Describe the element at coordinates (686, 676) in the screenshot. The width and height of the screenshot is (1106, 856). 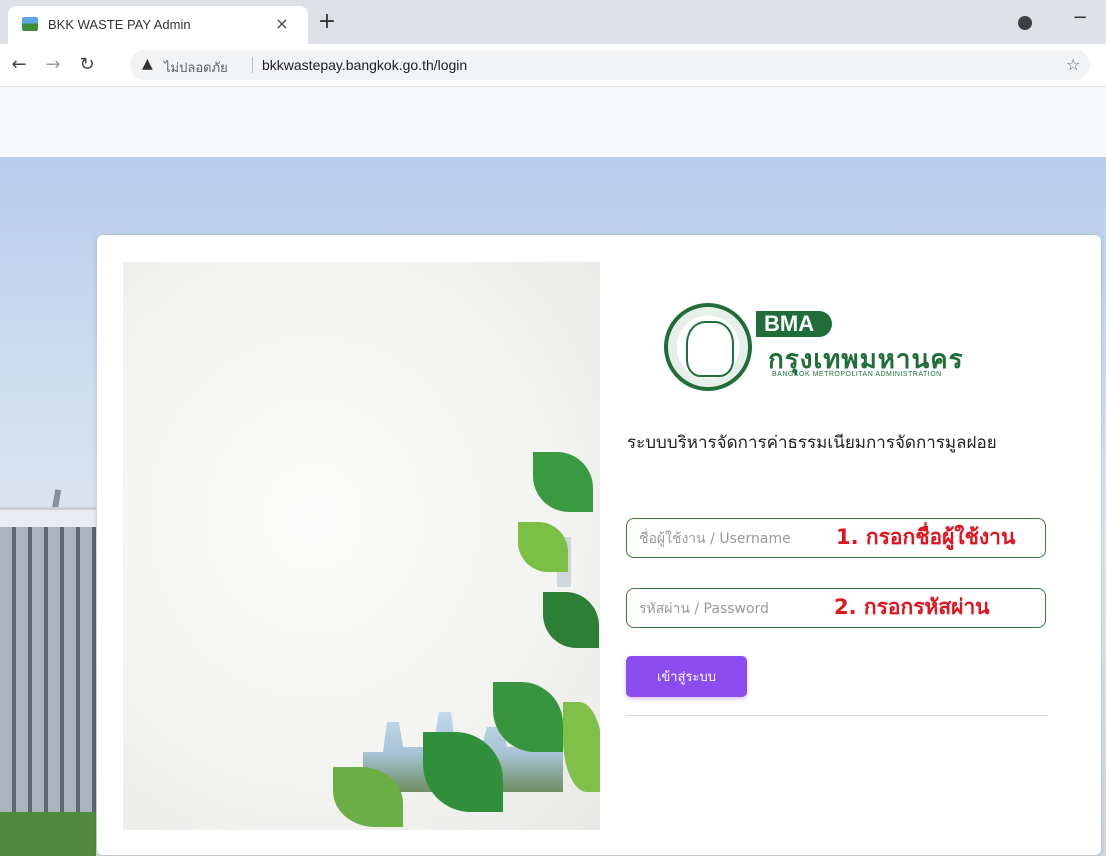
I see `login-button: เข้าสู่ระบบ` at that location.